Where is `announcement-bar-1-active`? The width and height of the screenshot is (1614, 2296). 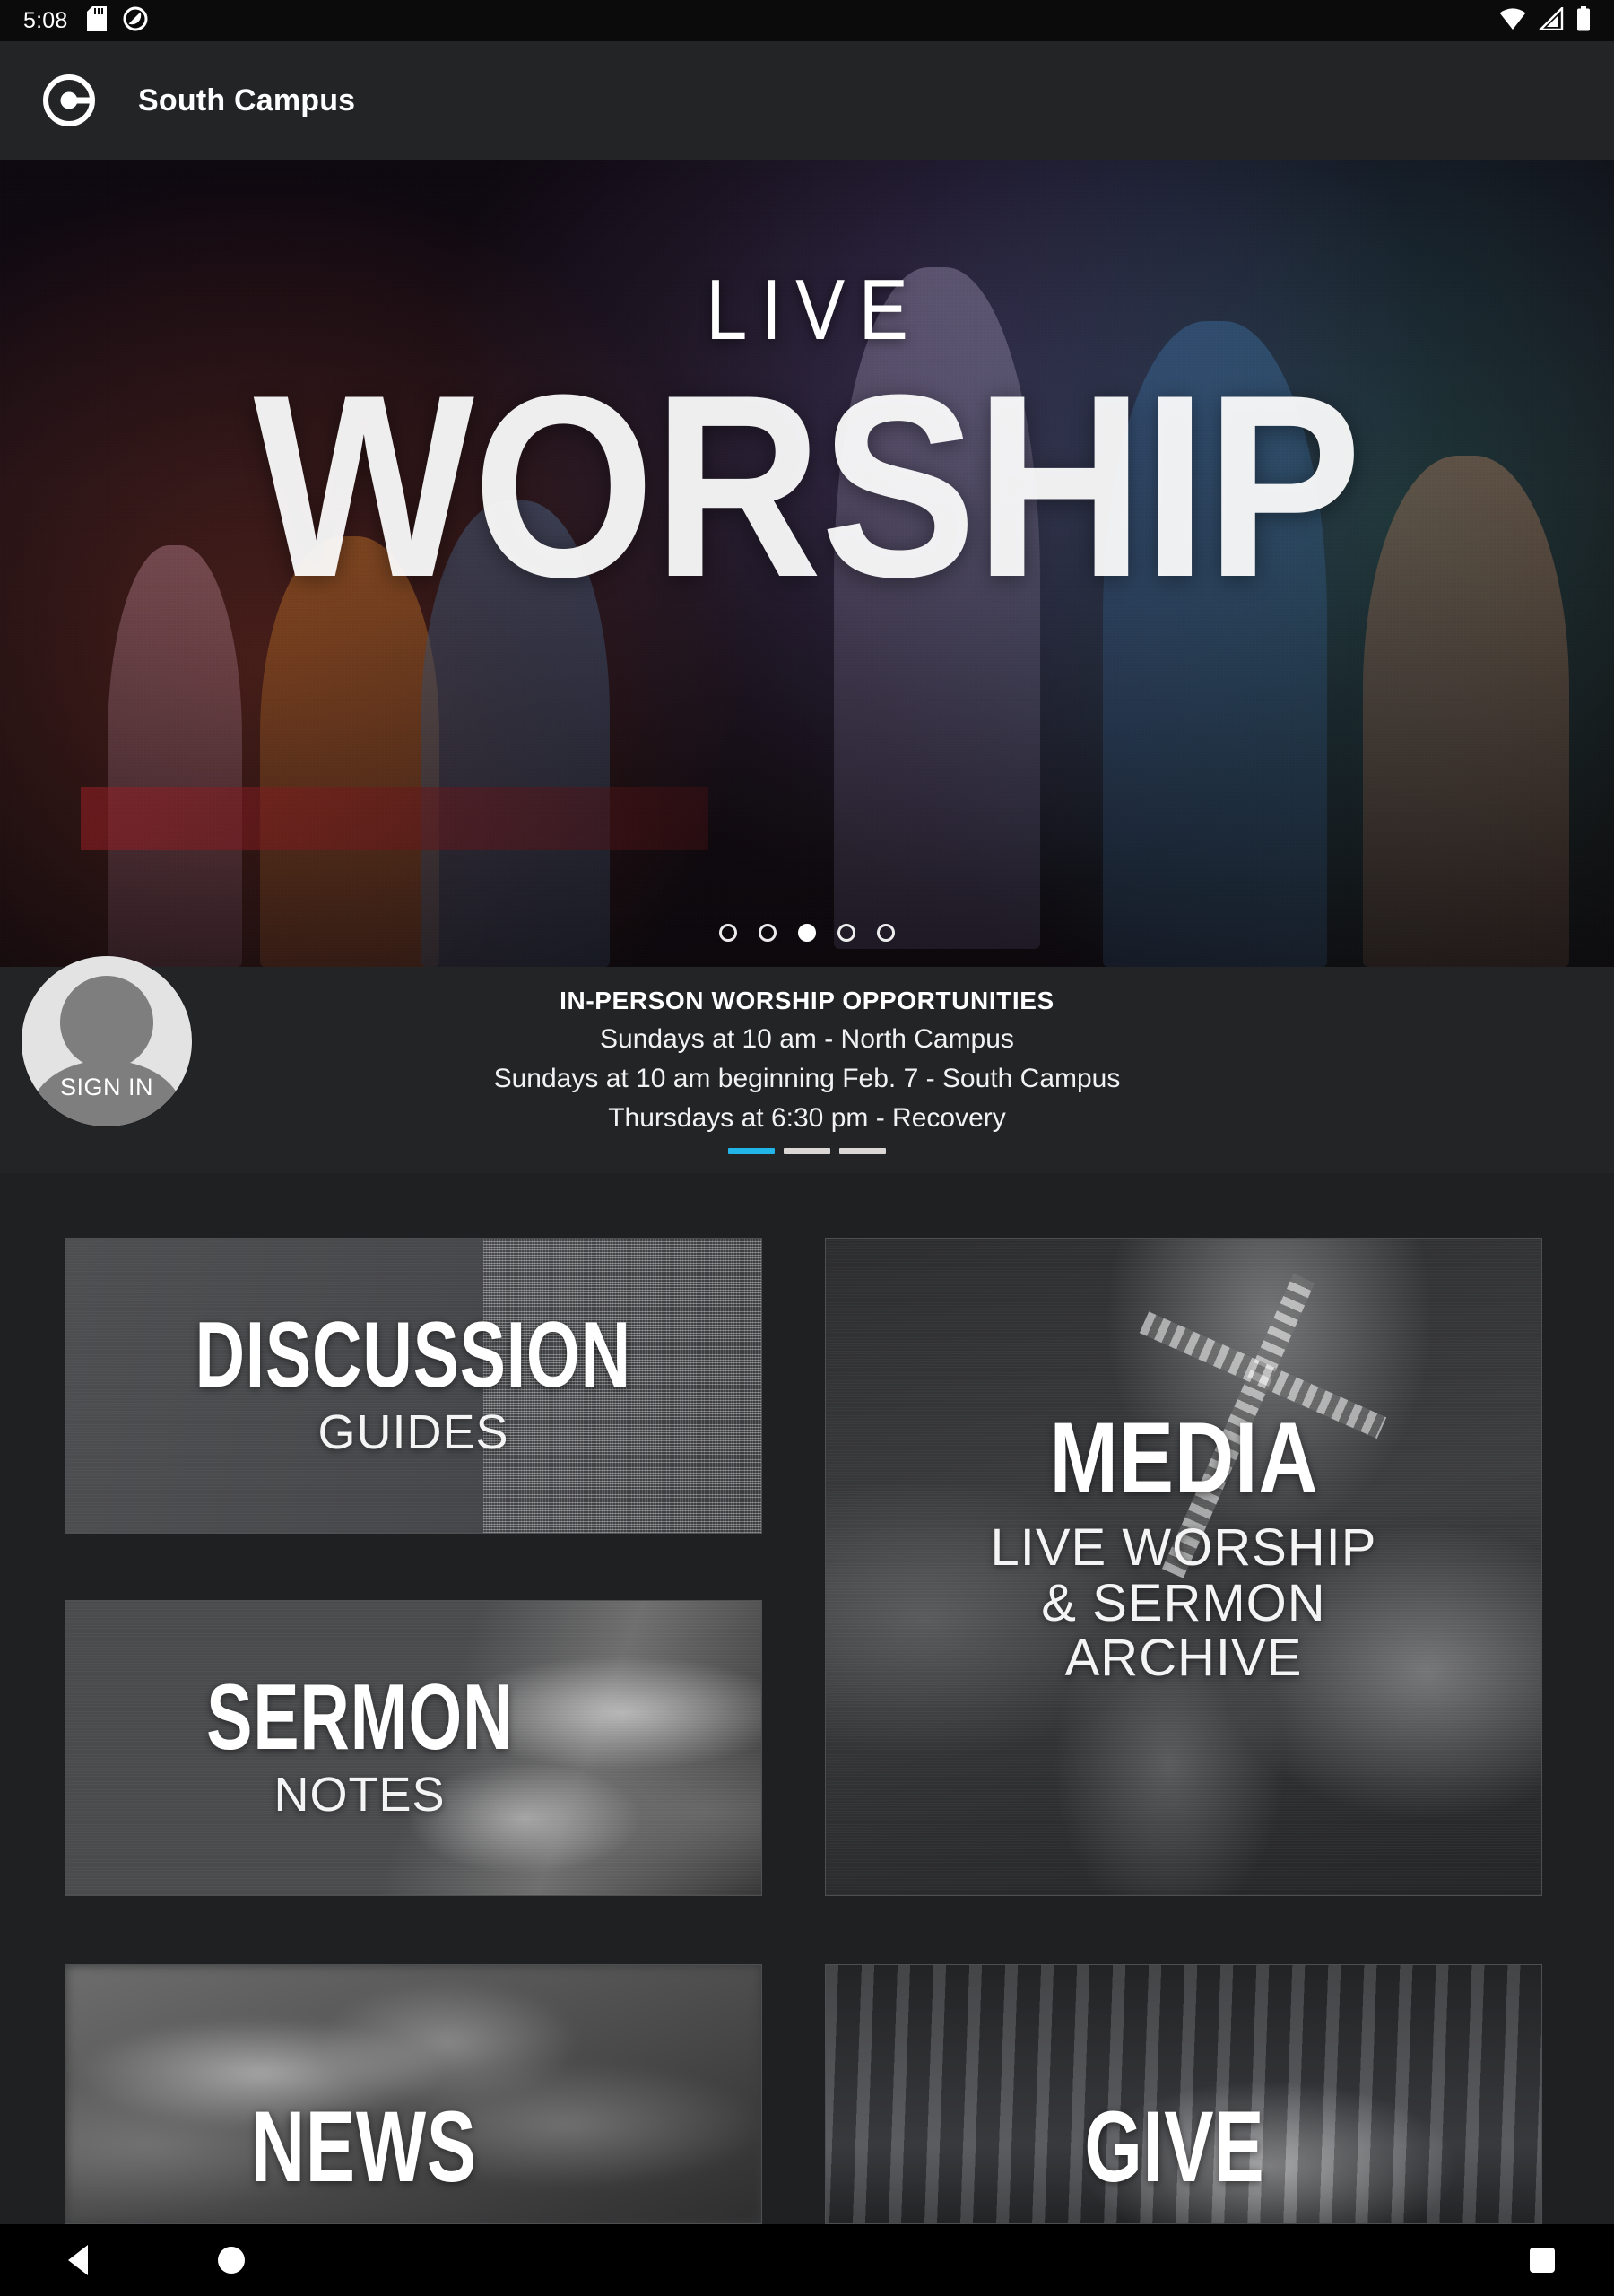
announcement-bar-1-active is located at coordinates (751, 1151).